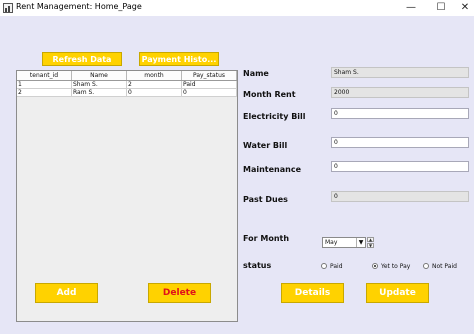 The image size is (474, 334). Describe the element at coordinates (462, 8) in the screenshot. I see `close-button: ✕` at that location.